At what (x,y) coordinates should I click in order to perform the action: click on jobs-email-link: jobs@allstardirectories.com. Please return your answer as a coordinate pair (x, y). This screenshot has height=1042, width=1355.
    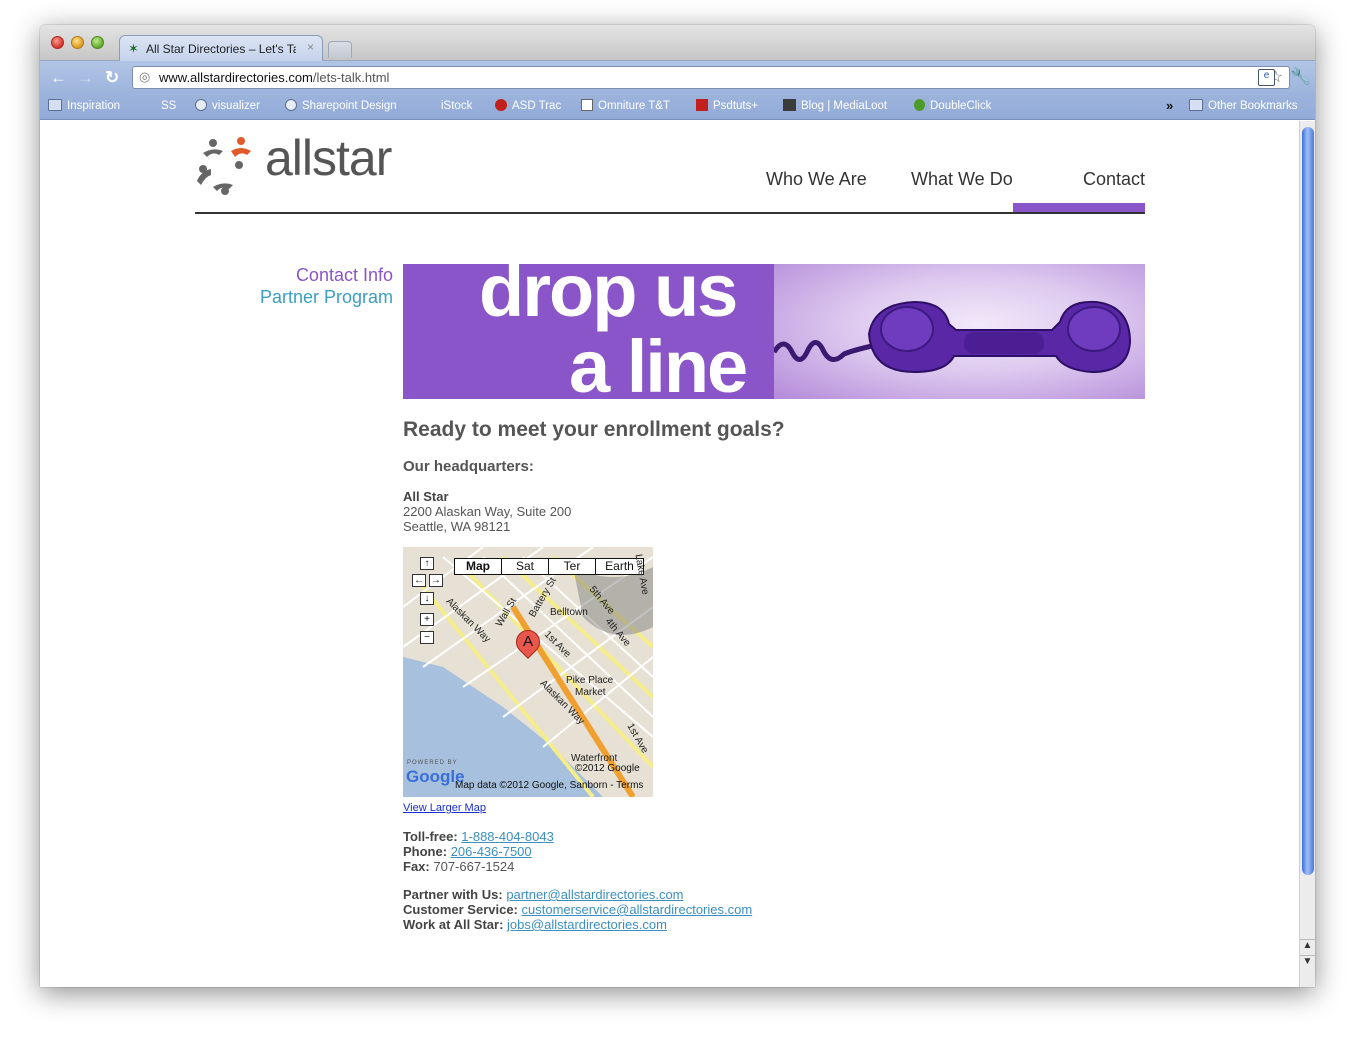
    Looking at the image, I should click on (587, 924).